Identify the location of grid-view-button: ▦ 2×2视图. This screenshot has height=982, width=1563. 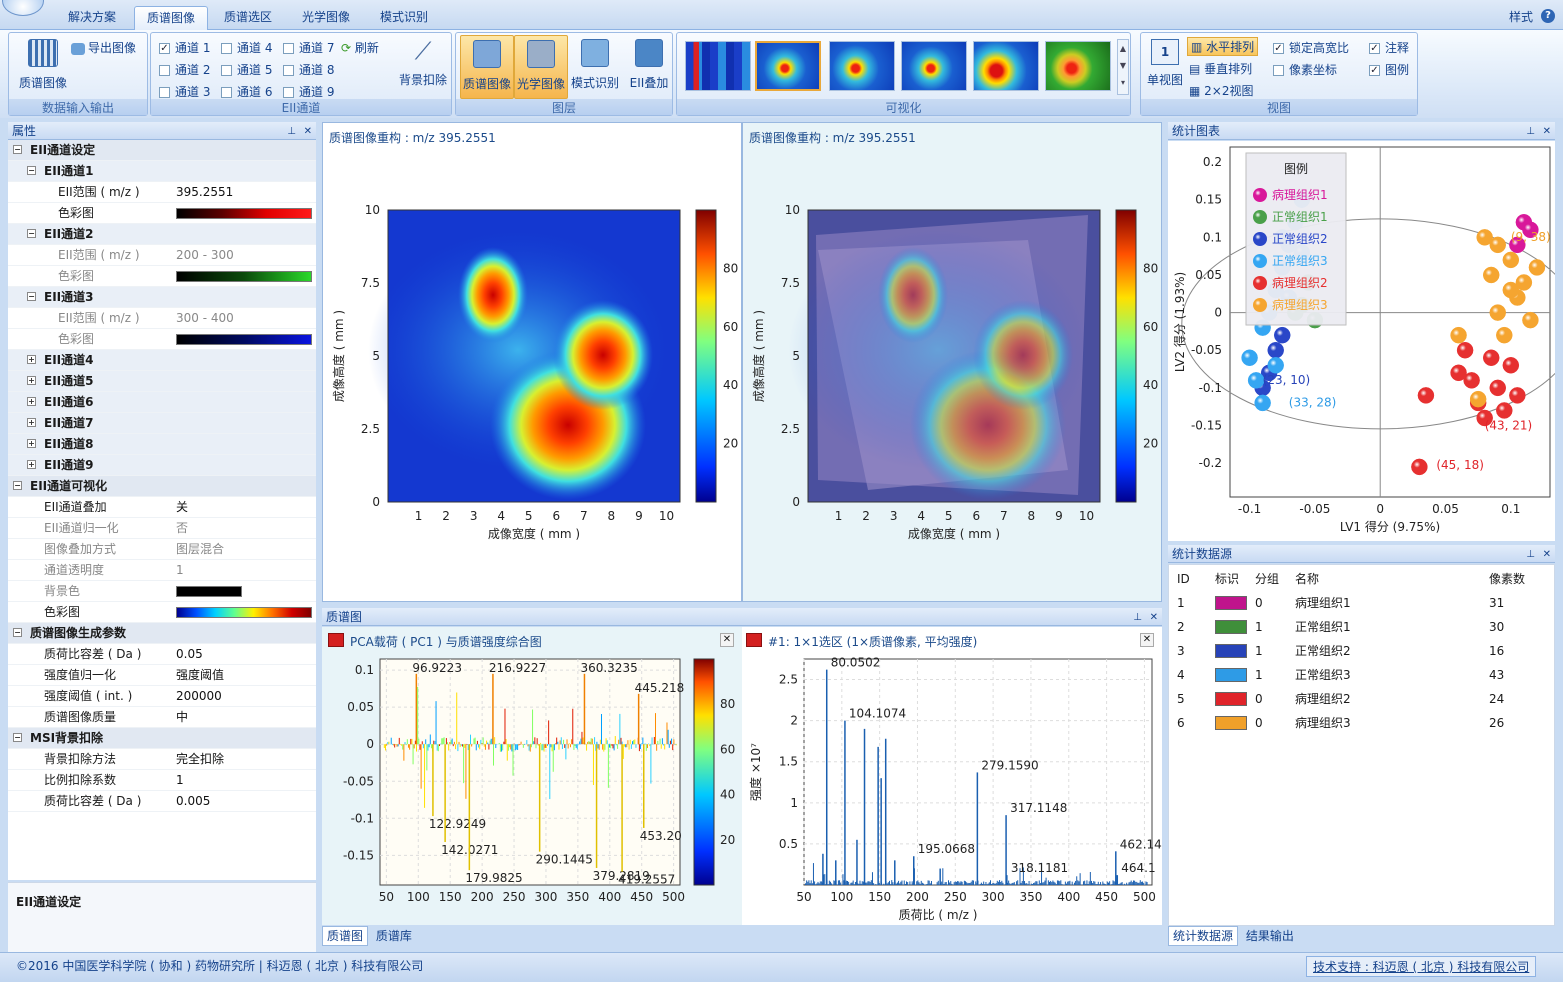
(1221, 90).